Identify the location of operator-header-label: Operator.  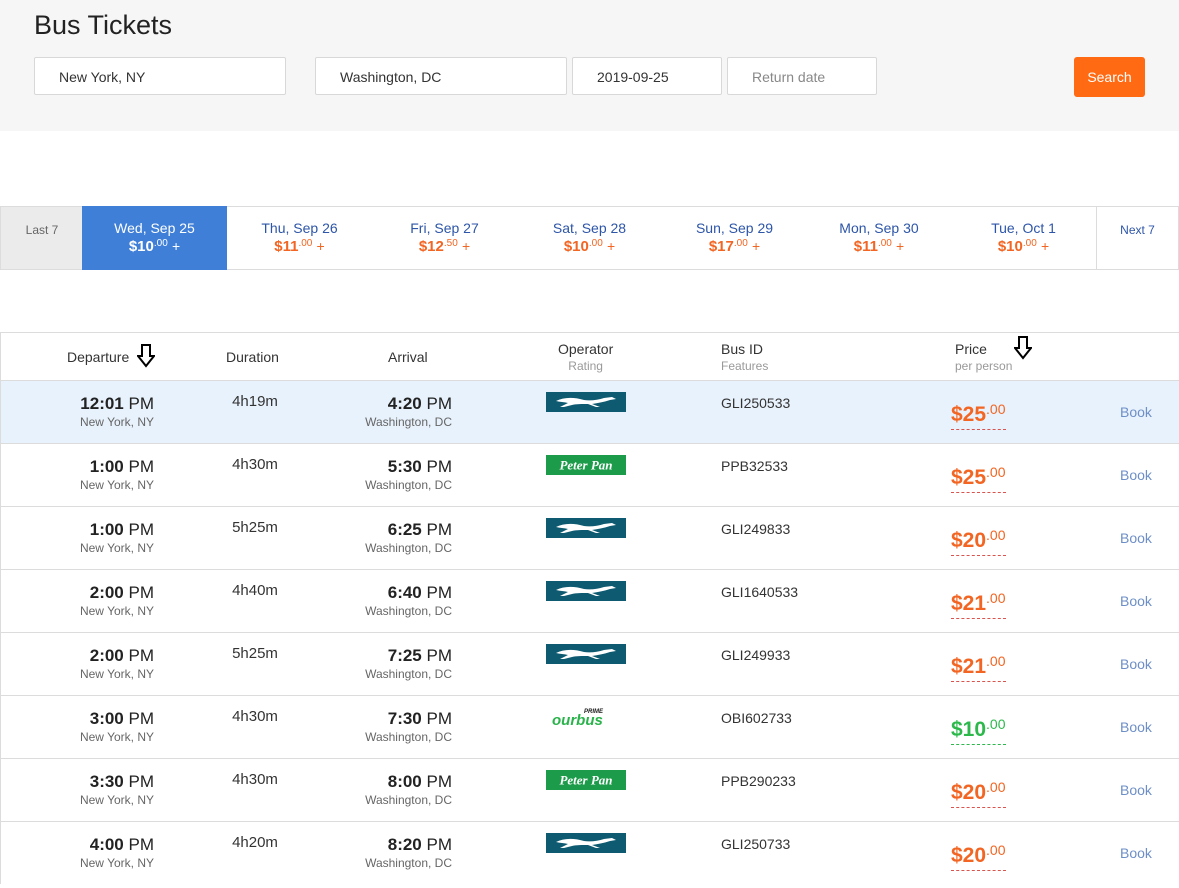
(586, 349).